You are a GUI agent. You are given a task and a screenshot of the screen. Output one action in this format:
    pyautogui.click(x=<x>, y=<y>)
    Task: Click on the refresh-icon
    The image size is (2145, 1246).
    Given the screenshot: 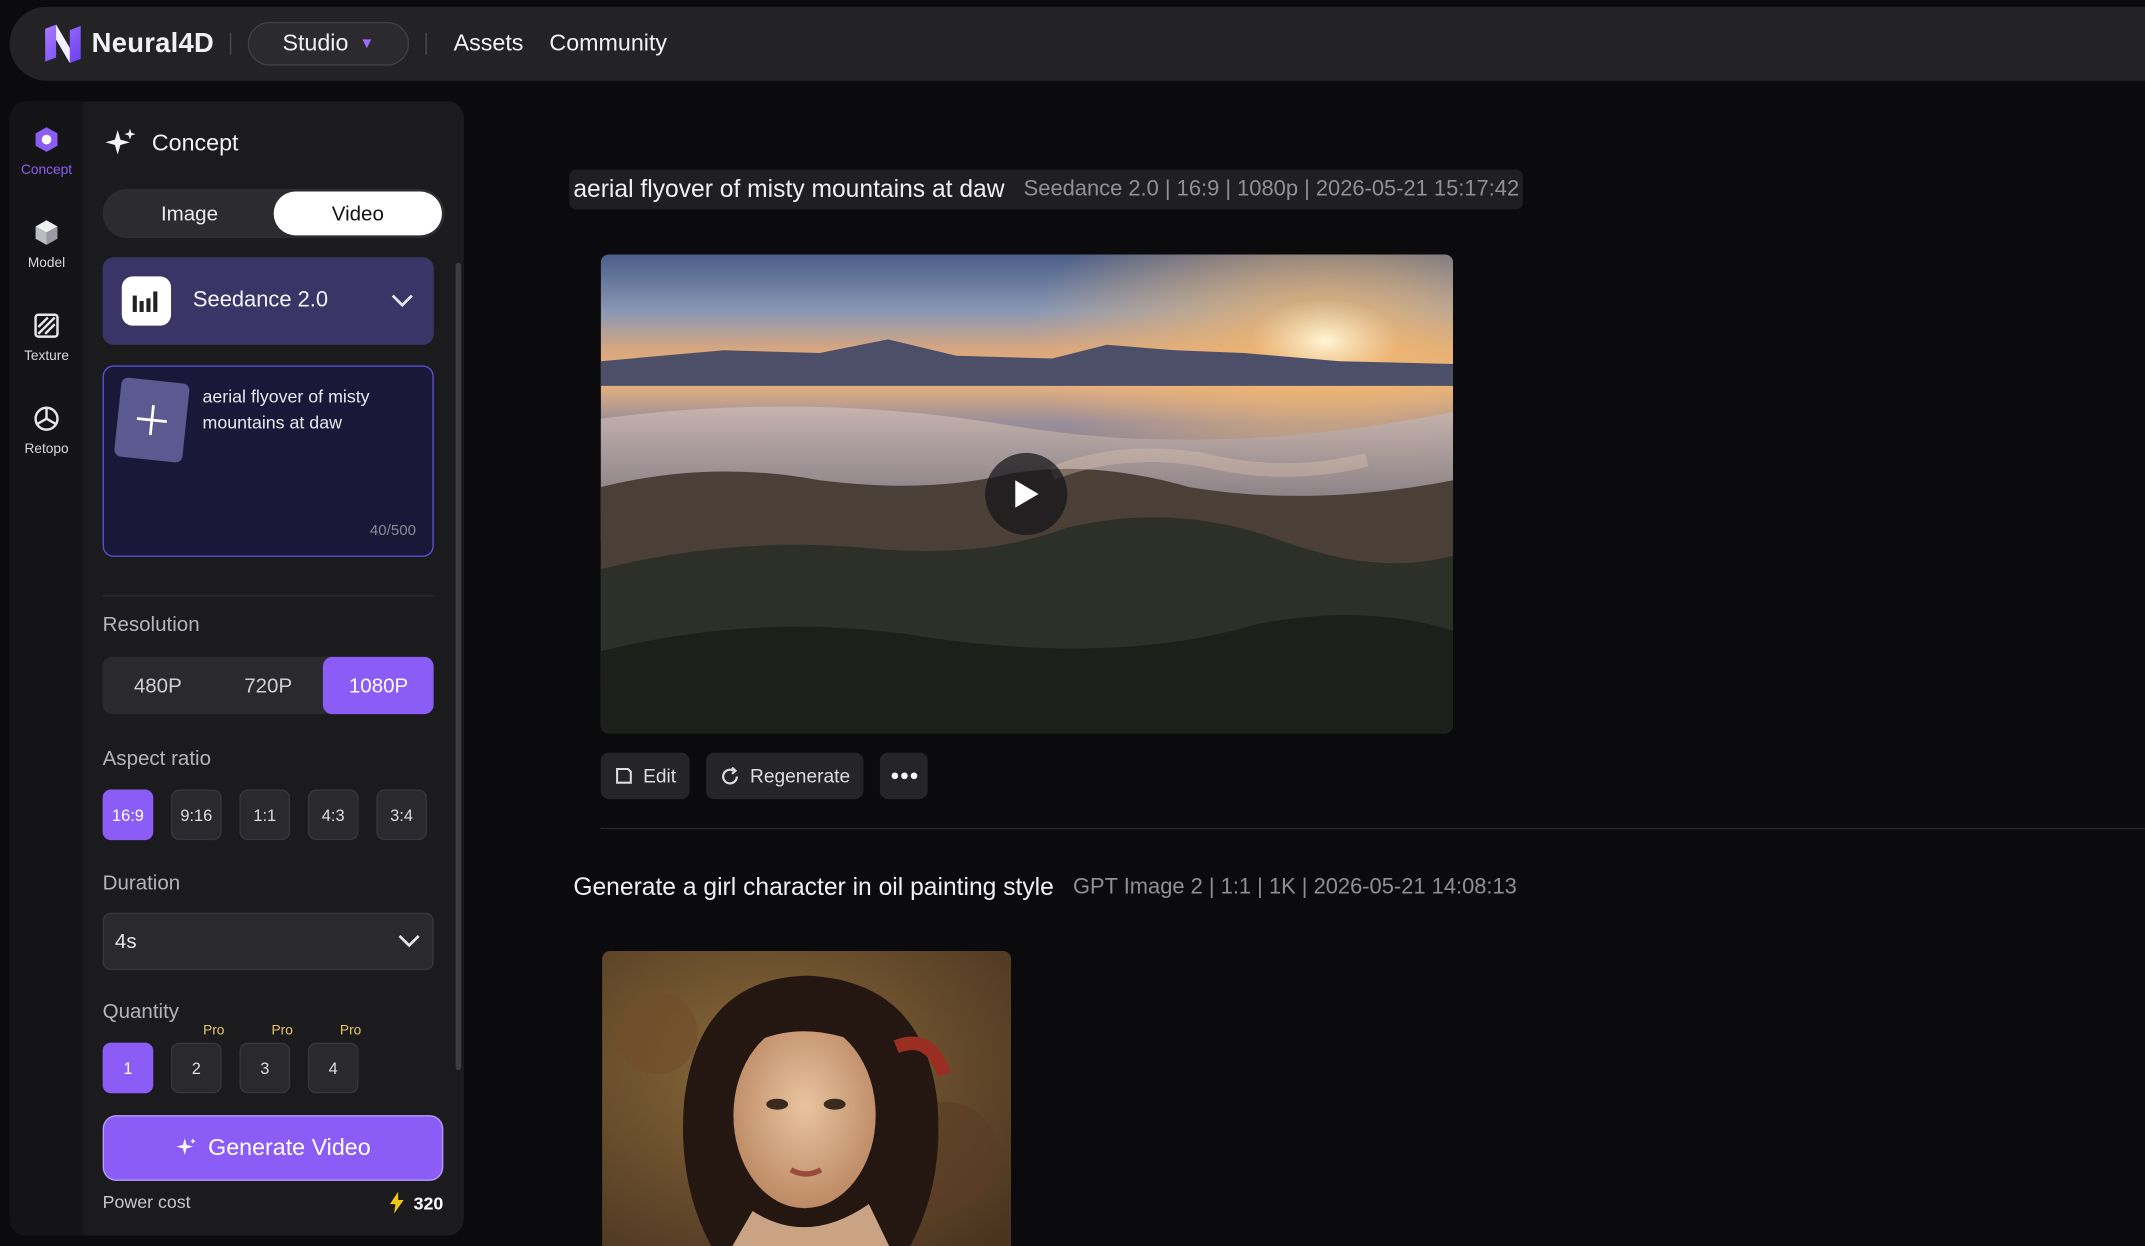 What is the action you would take?
    pyautogui.click(x=730, y=775)
    